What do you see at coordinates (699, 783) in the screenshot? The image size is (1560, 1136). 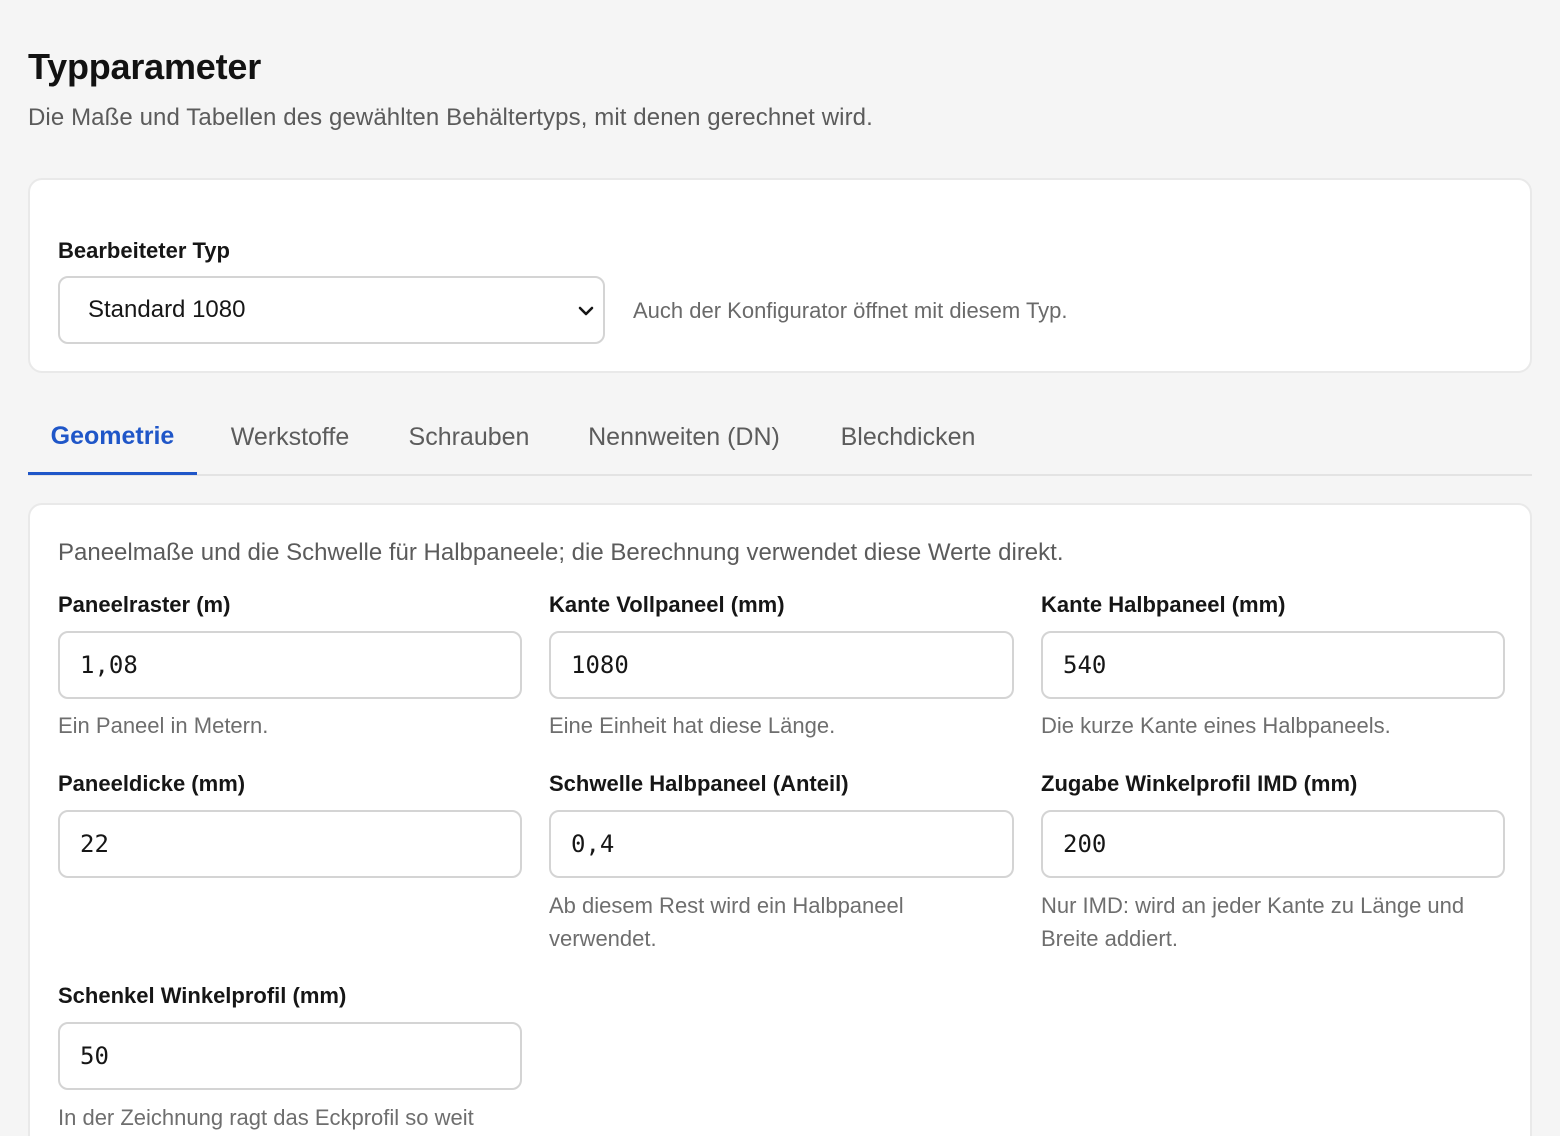 I see `schwelle-halbpaneel-label: Schwelle Halbpaneel (Anteil)` at bounding box center [699, 783].